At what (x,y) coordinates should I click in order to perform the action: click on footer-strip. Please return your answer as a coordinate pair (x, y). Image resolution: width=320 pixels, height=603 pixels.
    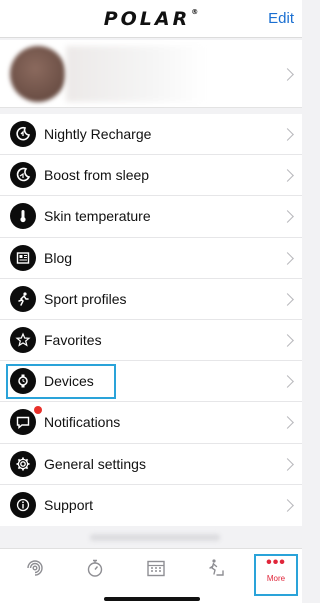
    Looking at the image, I should click on (151, 537).